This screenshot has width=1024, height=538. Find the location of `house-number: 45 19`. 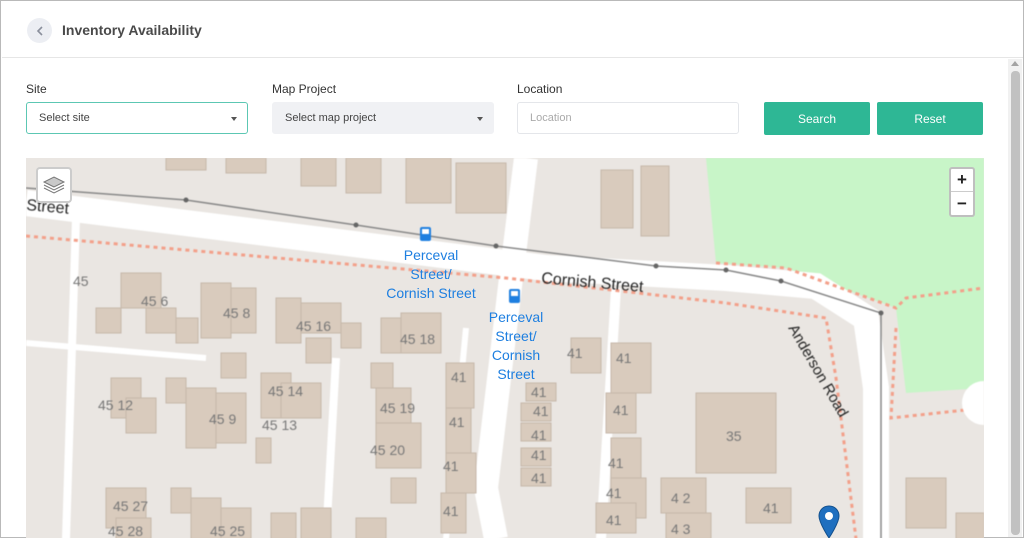

house-number: 45 19 is located at coordinates (397, 408).